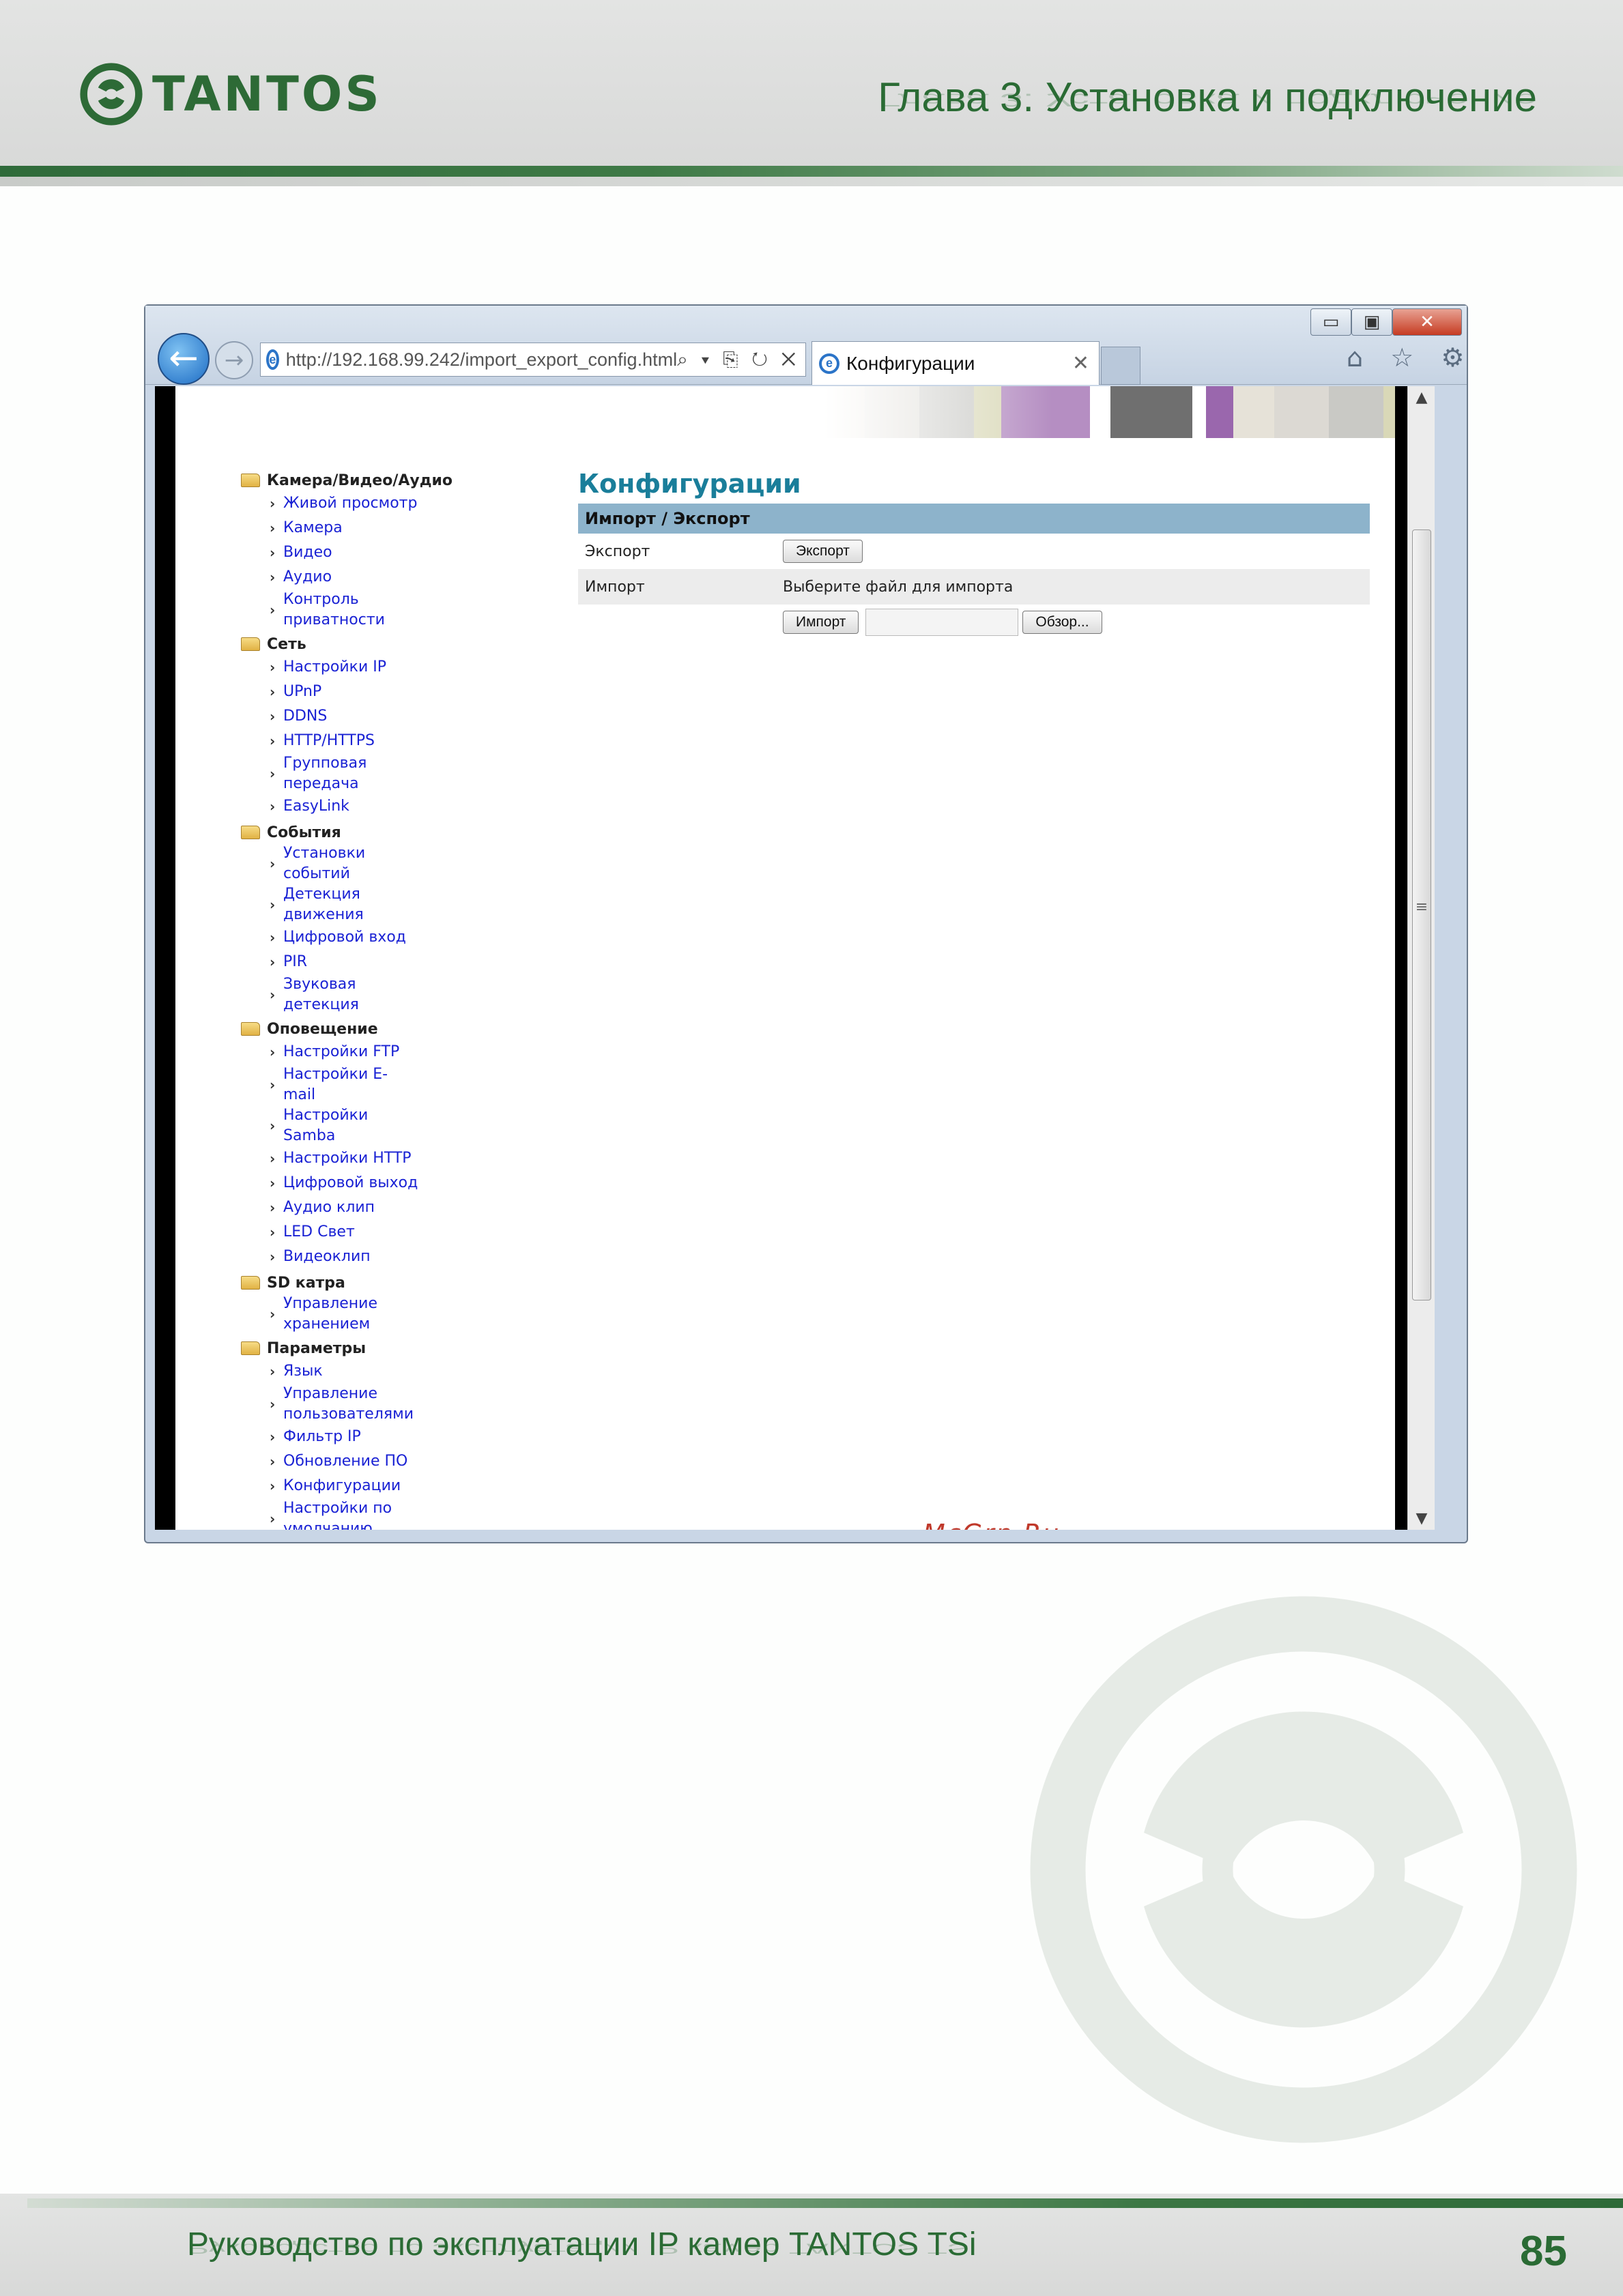  Describe the element at coordinates (384, 904) in the screenshot. I see `nav-link: › Детекция движения` at that location.